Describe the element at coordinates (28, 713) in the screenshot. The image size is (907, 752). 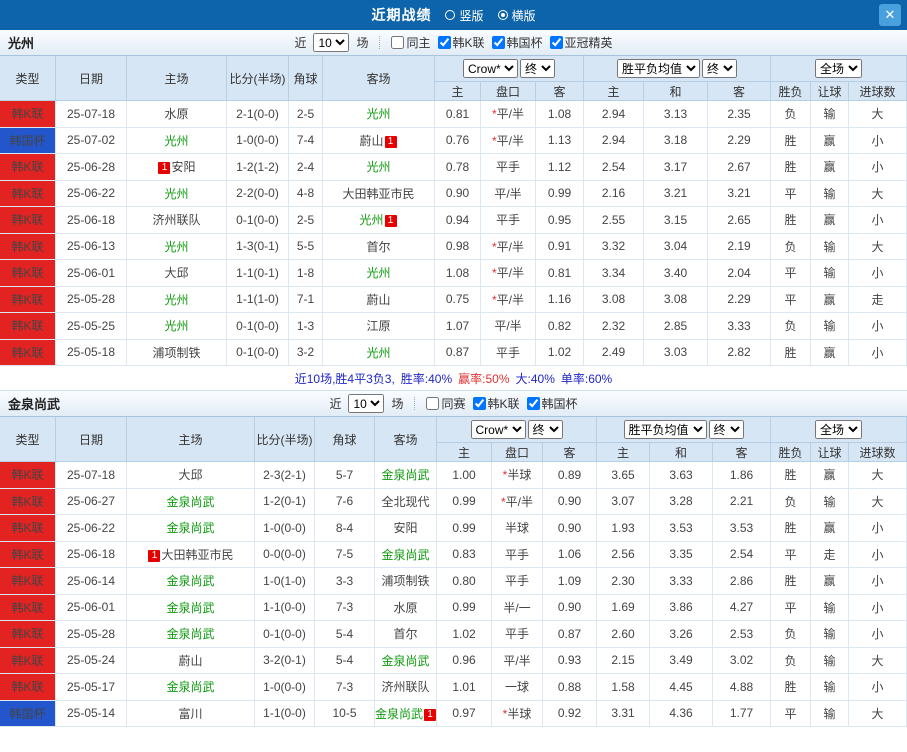
I see `league-tag: 韩国杯` at that location.